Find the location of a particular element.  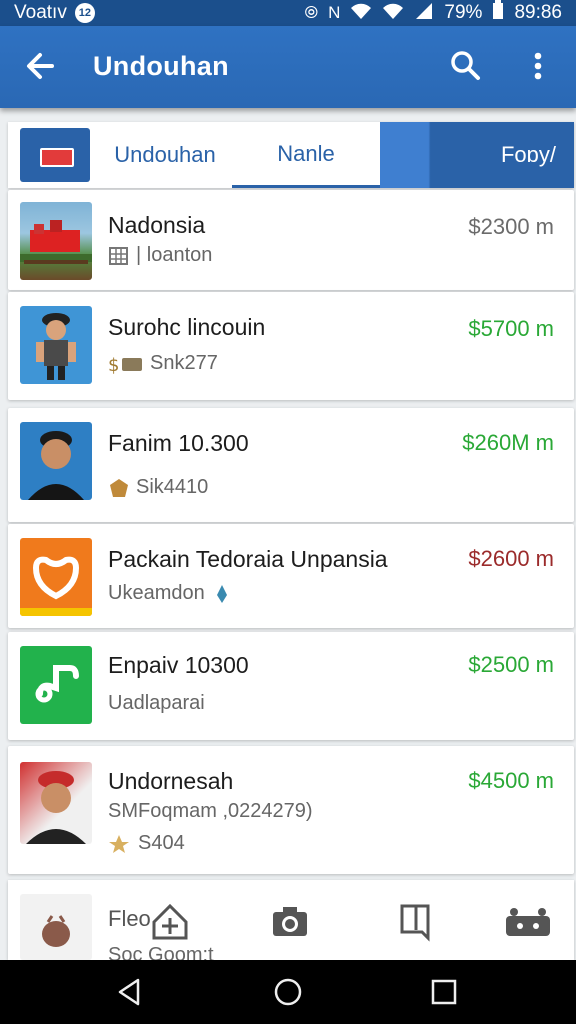

item-subtitle-row: Ukeamdon is located at coordinates (170, 593).